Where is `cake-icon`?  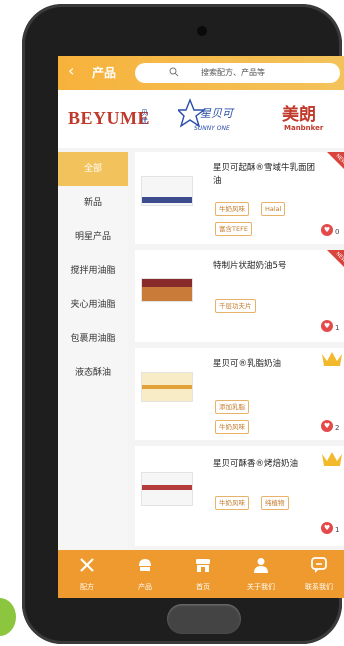
cake-icon is located at coordinates (145, 565).